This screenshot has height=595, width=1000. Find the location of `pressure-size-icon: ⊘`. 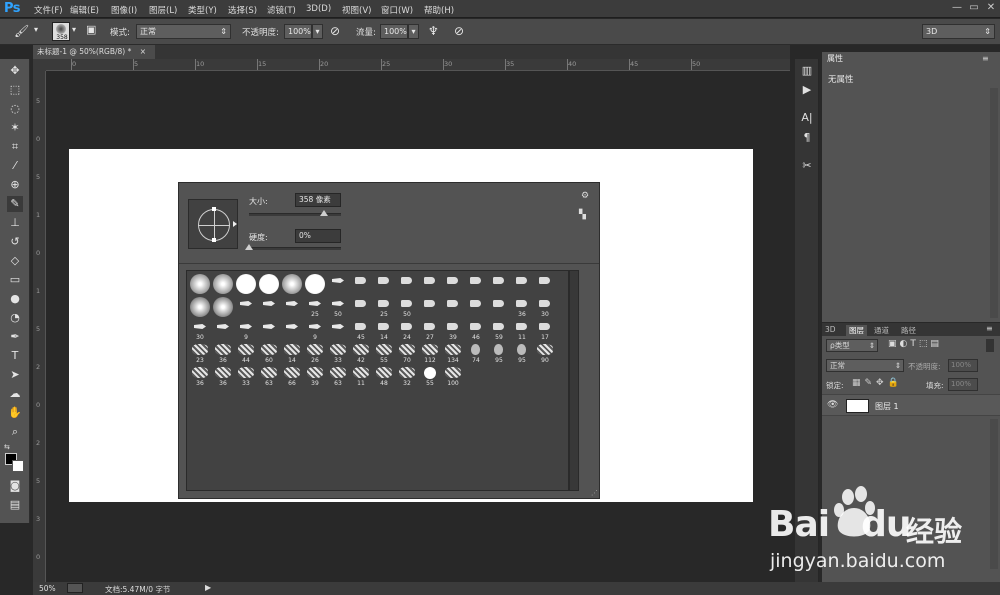

pressure-size-icon: ⊘ is located at coordinates (459, 31).